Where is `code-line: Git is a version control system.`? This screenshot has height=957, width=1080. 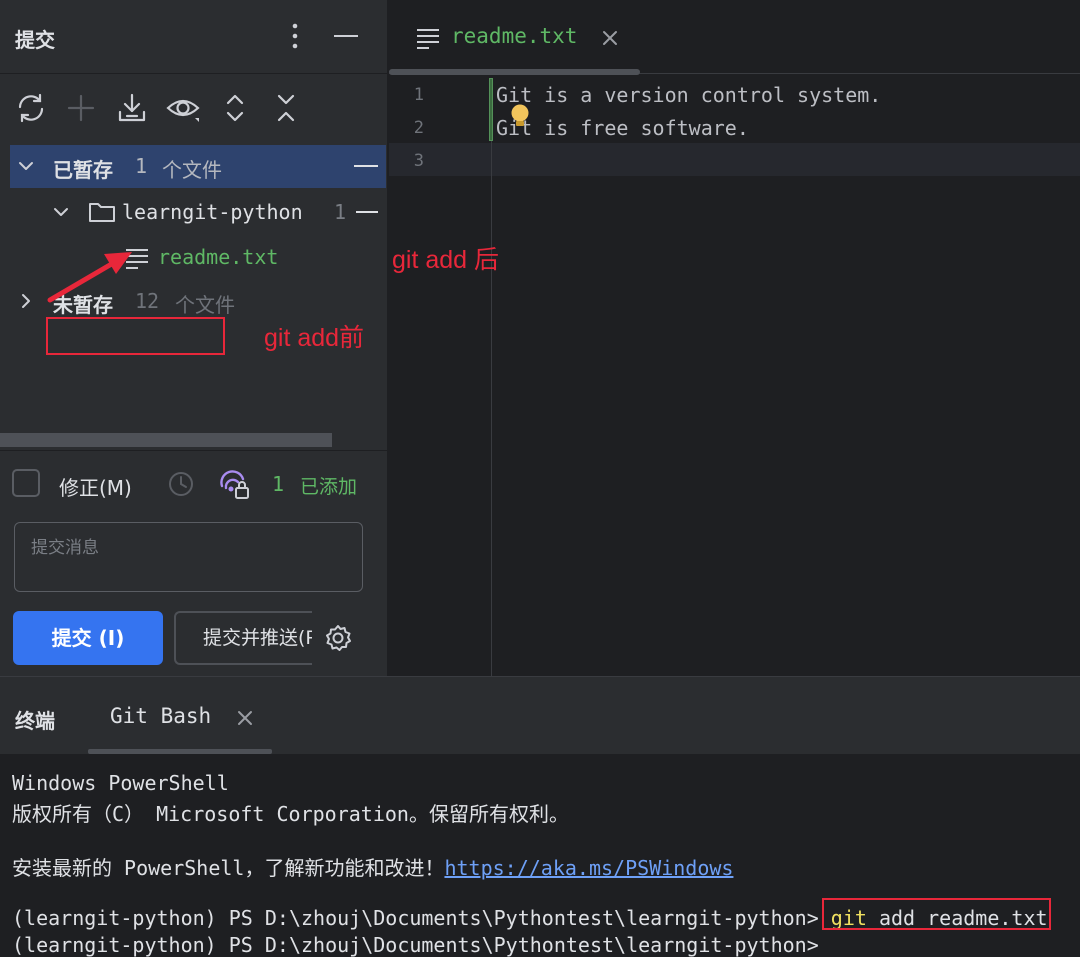 code-line: Git is a version control system. is located at coordinates (688, 95).